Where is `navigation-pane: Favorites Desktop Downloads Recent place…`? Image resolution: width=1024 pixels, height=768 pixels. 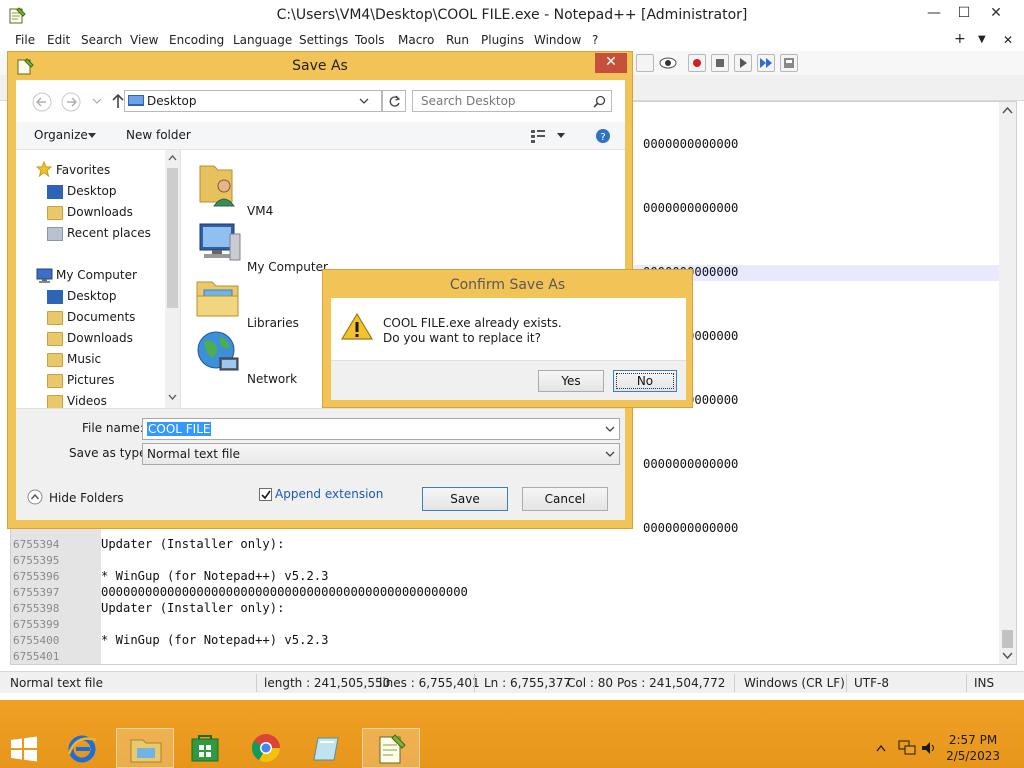 navigation-pane: Favorites Desktop Downloads Recent place… is located at coordinates (98, 279).